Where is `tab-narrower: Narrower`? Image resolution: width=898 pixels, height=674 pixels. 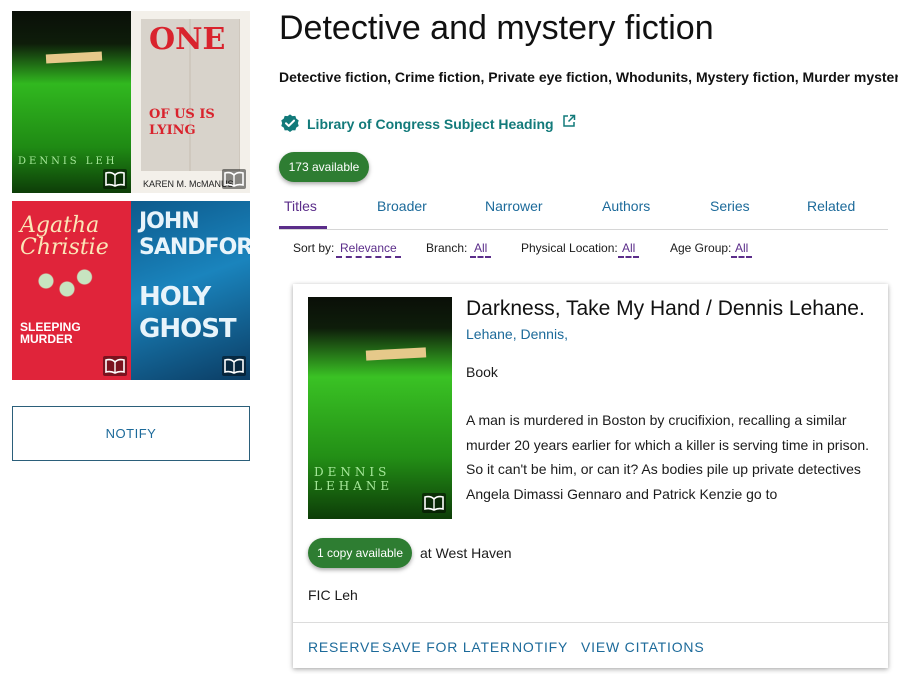
tab-narrower: Narrower is located at coordinates (514, 206).